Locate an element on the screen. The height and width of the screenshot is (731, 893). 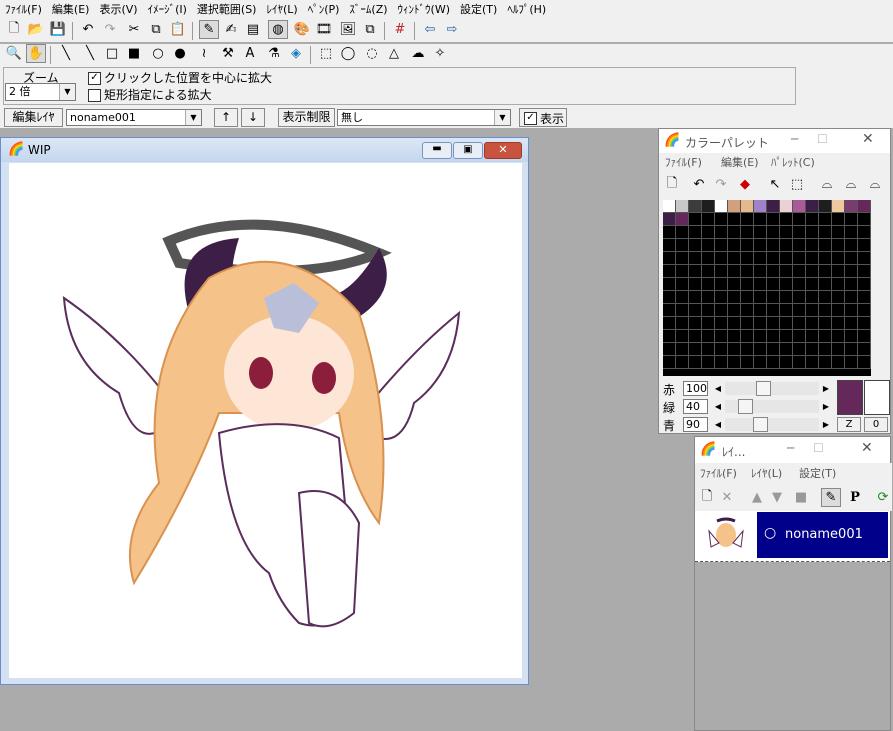
menu-pen: ﾍﾟﾝ(P) is located at coordinates (324, 10).